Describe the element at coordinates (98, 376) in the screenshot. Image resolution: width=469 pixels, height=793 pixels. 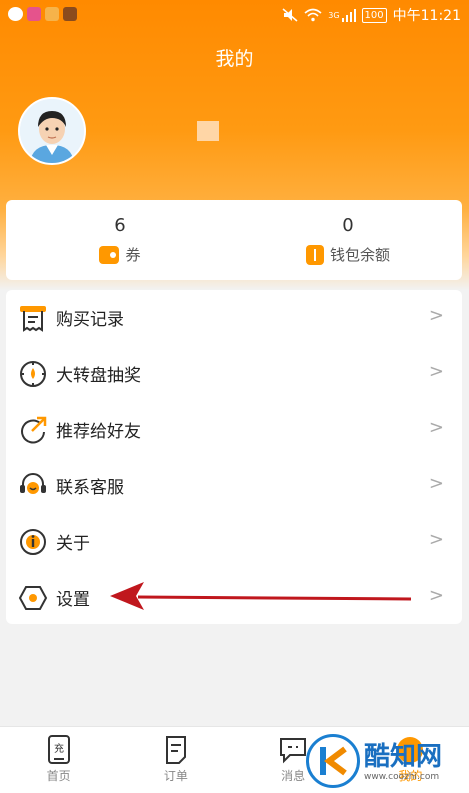
I see `menu-label: 大转盘抽奖` at that location.